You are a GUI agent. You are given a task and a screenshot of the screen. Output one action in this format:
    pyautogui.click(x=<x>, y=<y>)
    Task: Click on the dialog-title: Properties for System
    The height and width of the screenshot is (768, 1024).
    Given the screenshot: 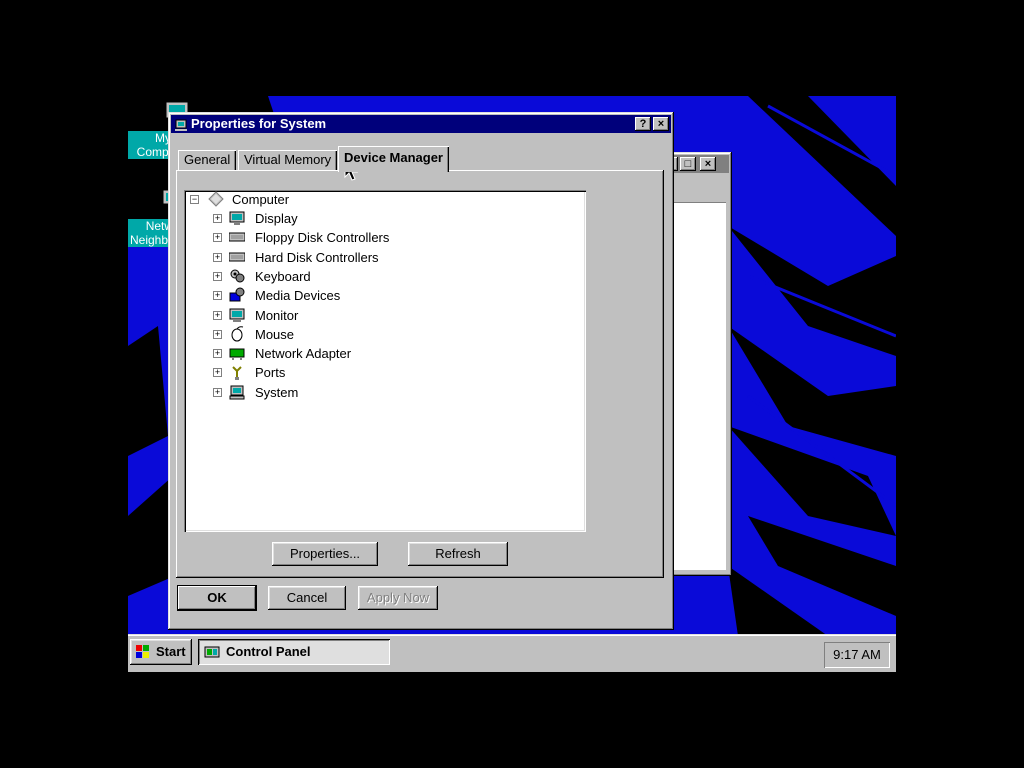 What is the action you would take?
    pyautogui.click(x=259, y=123)
    